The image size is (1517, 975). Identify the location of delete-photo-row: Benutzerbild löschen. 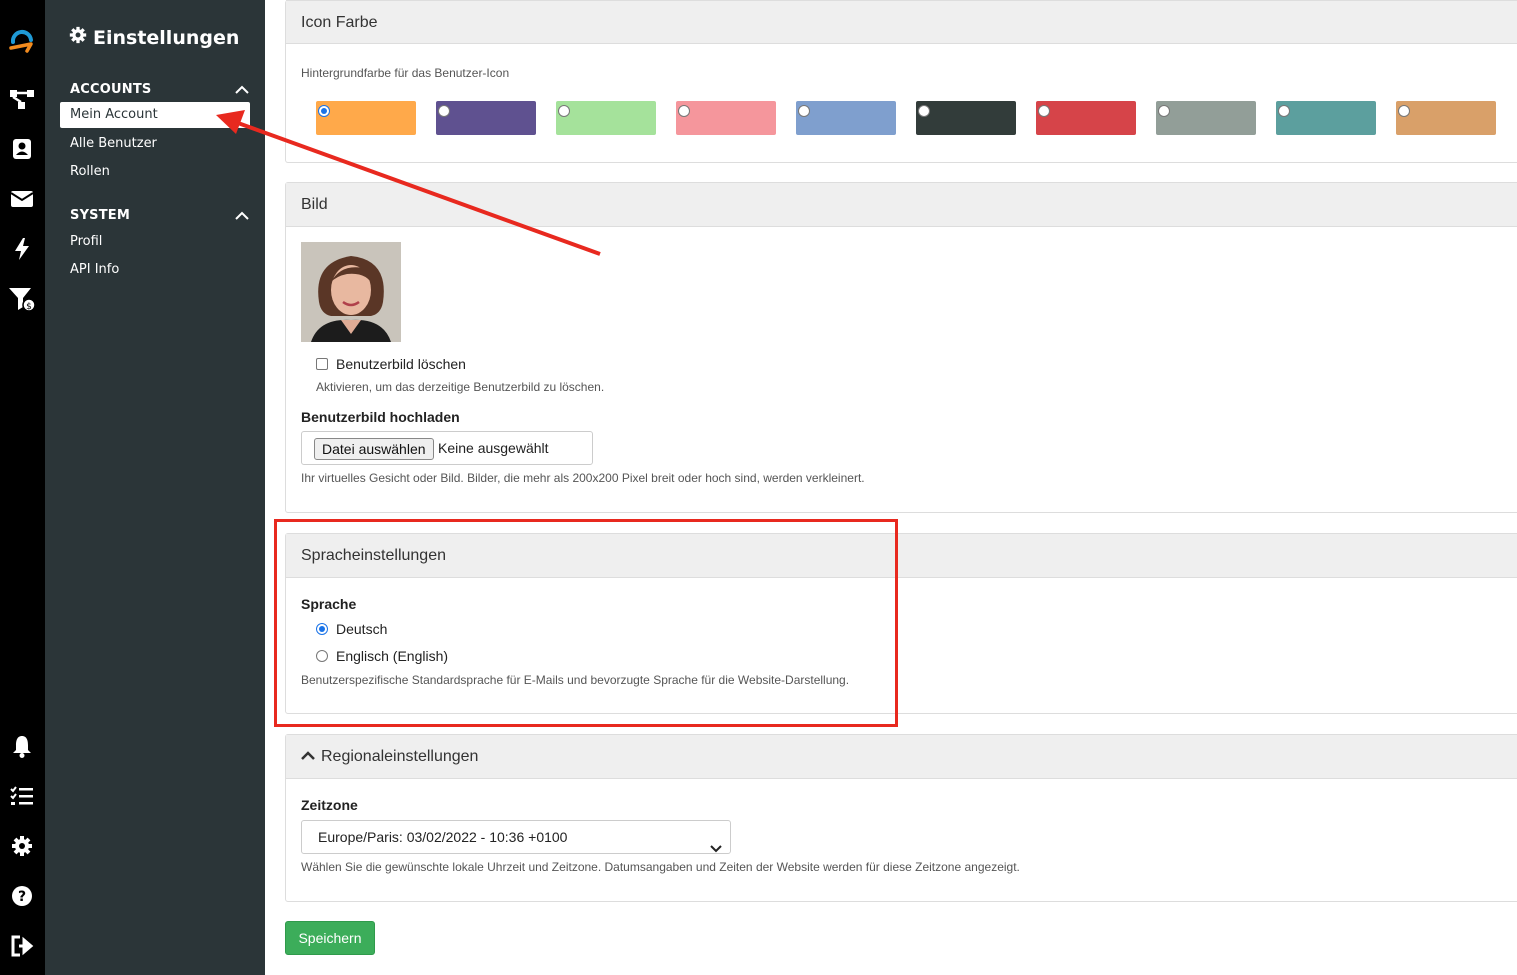
(391, 364).